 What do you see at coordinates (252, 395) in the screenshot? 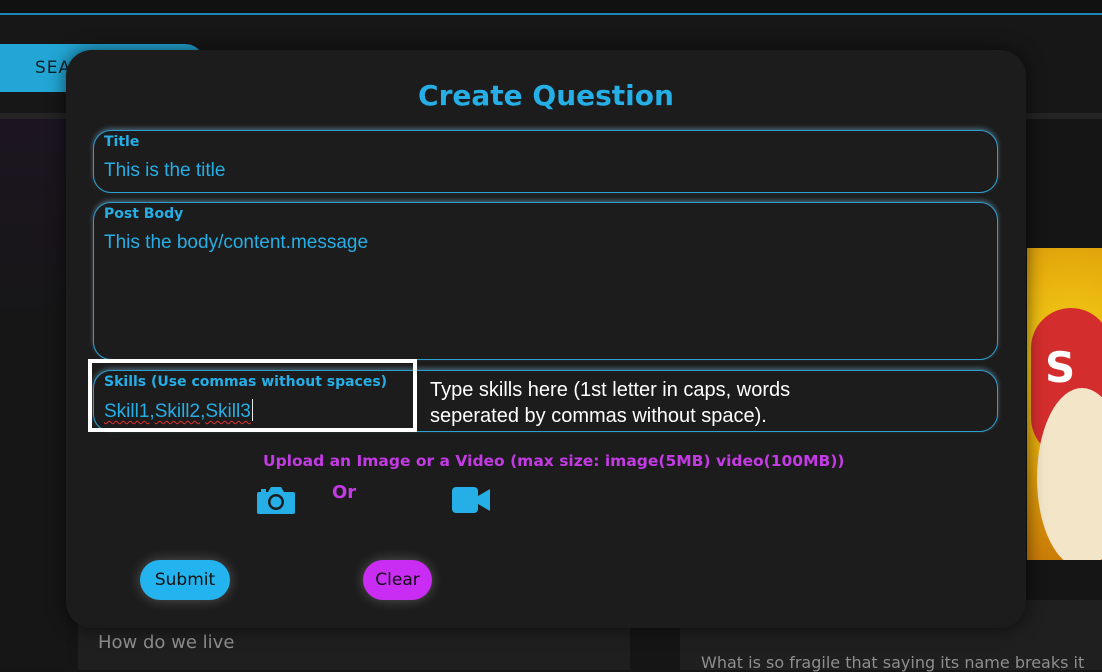
I see `highlight-annotation-box` at bounding box center [252, 395].